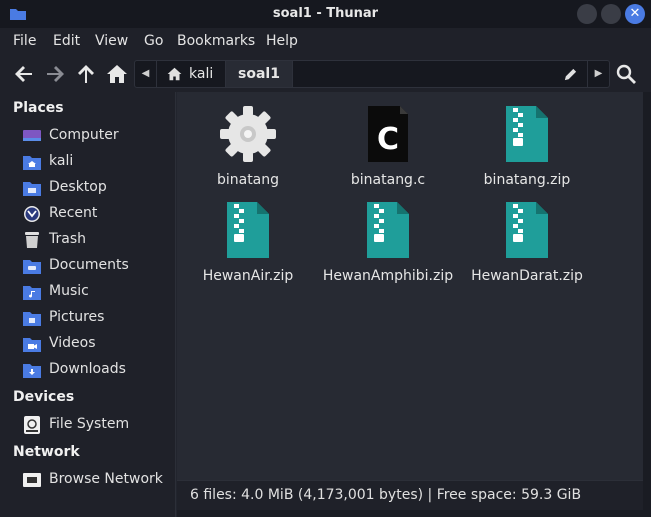 This screenshot has height=517, width=651. I want to click on up-button, so click(86, 74).